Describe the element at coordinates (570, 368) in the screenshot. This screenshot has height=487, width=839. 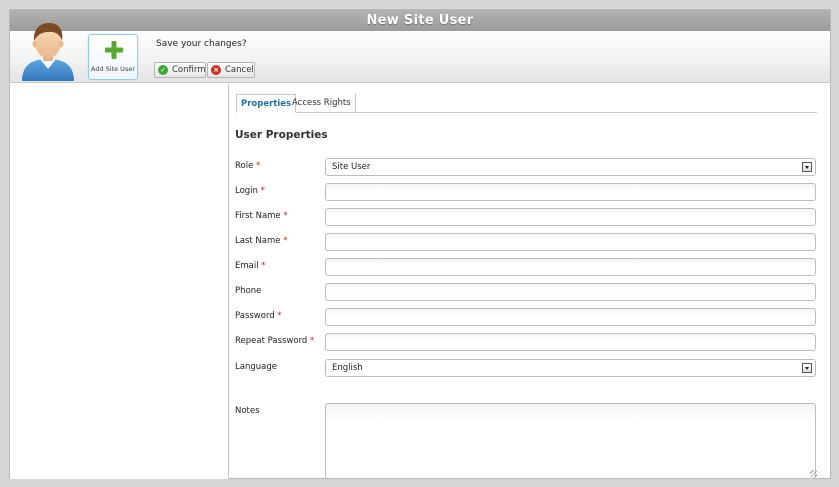
I see `language-select: English` at that location.